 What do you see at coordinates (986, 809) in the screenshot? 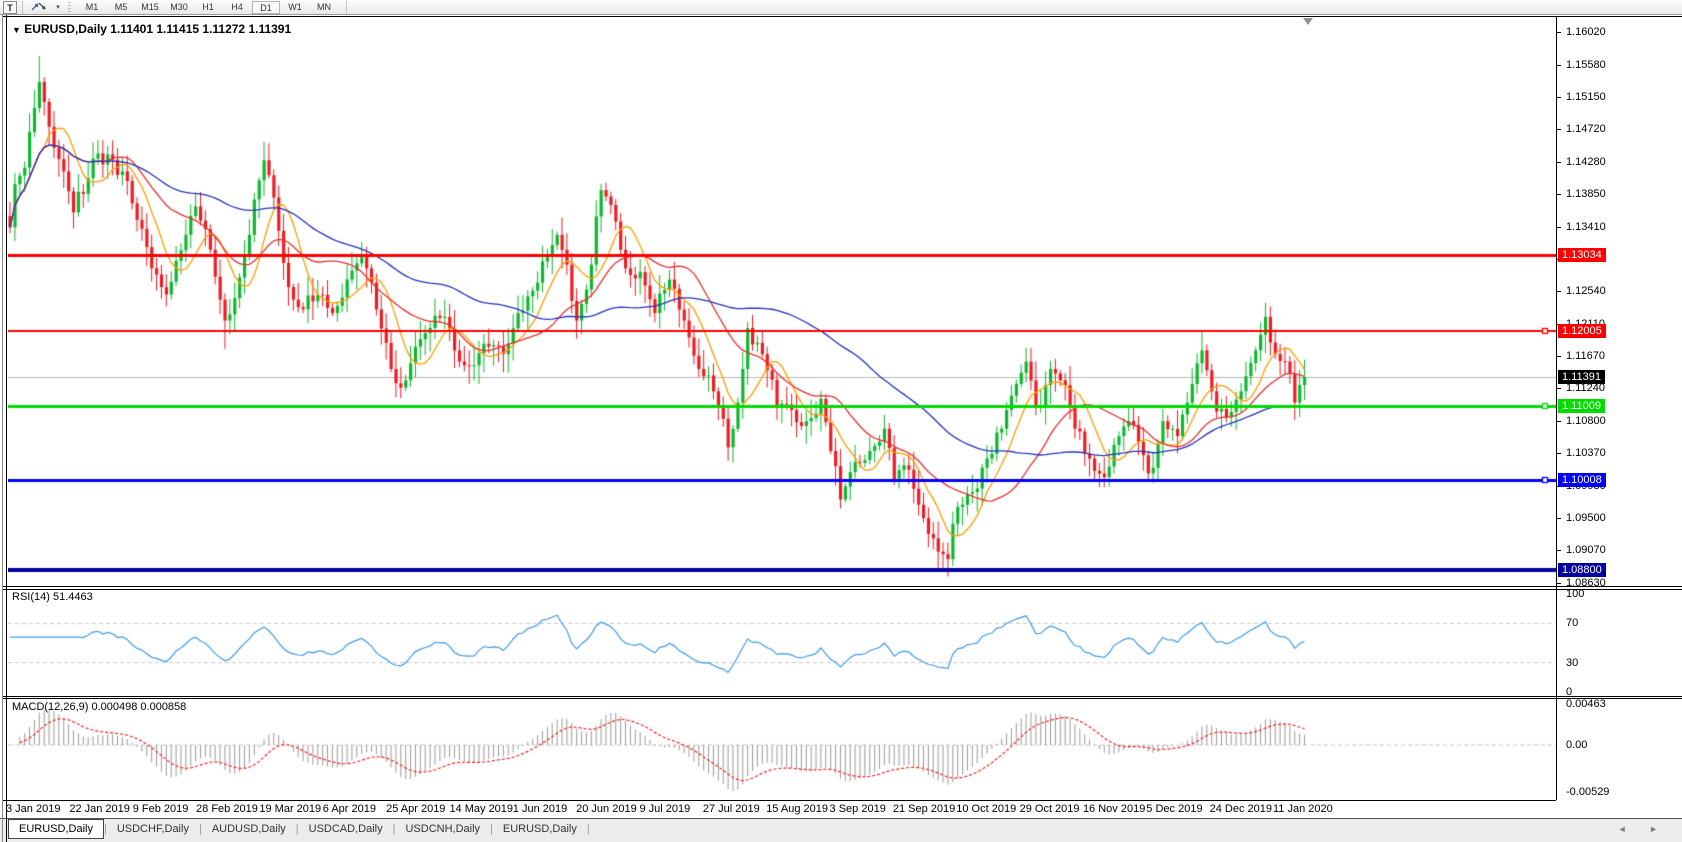
I see `date-tick-label: 10 Oct 2019` at bounding box center [986, 809].